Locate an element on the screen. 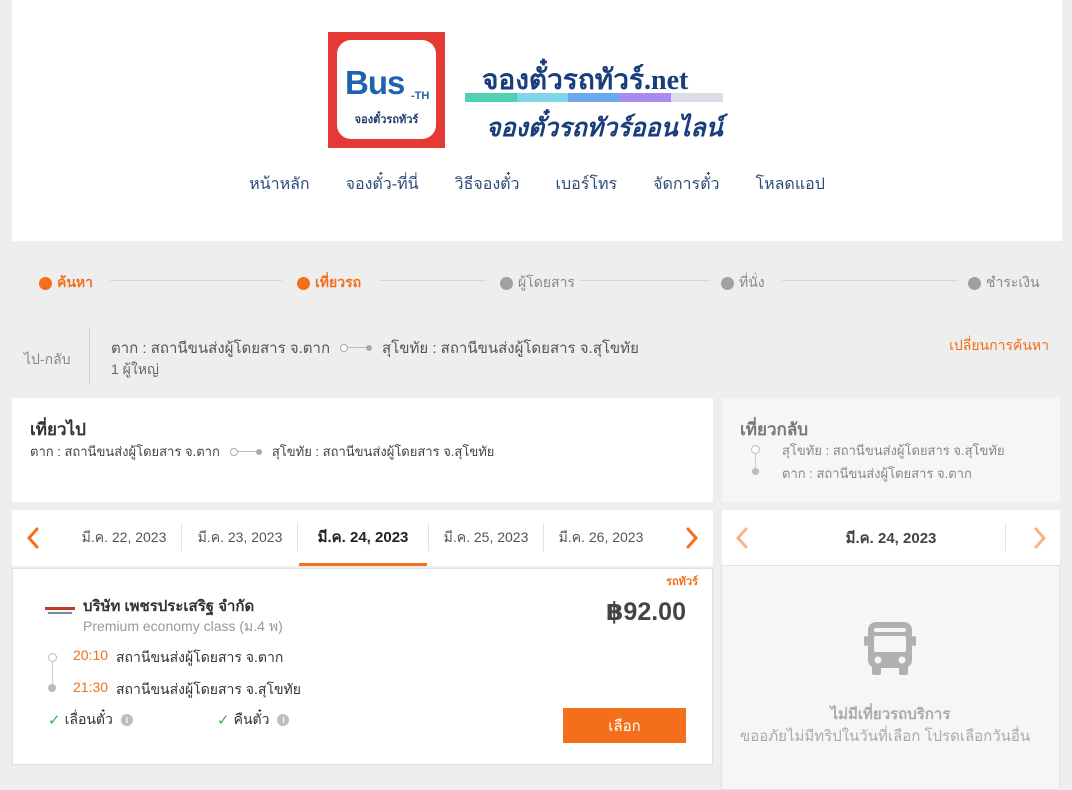 The width and height of the screenshot is (1072, 790). nav-book-here: จองตั๋ว-ที่นี่ is located at coordinates (382, 184).